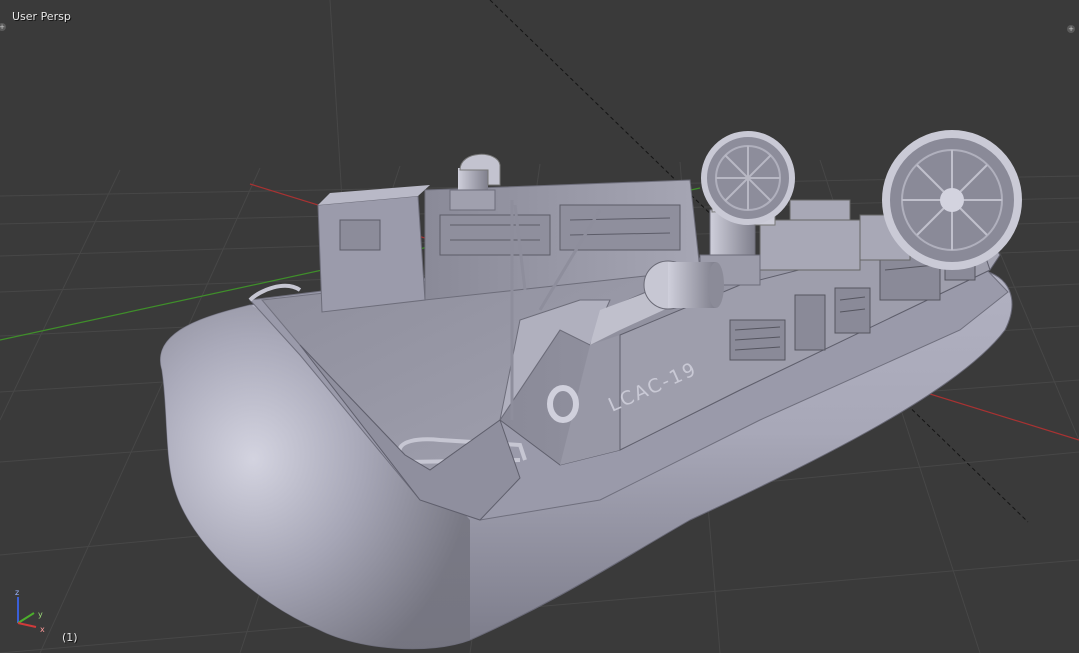  Describe the element at coordinates (475, 182) in the screenshot. I see `port-exhaust-pipe` at that location.